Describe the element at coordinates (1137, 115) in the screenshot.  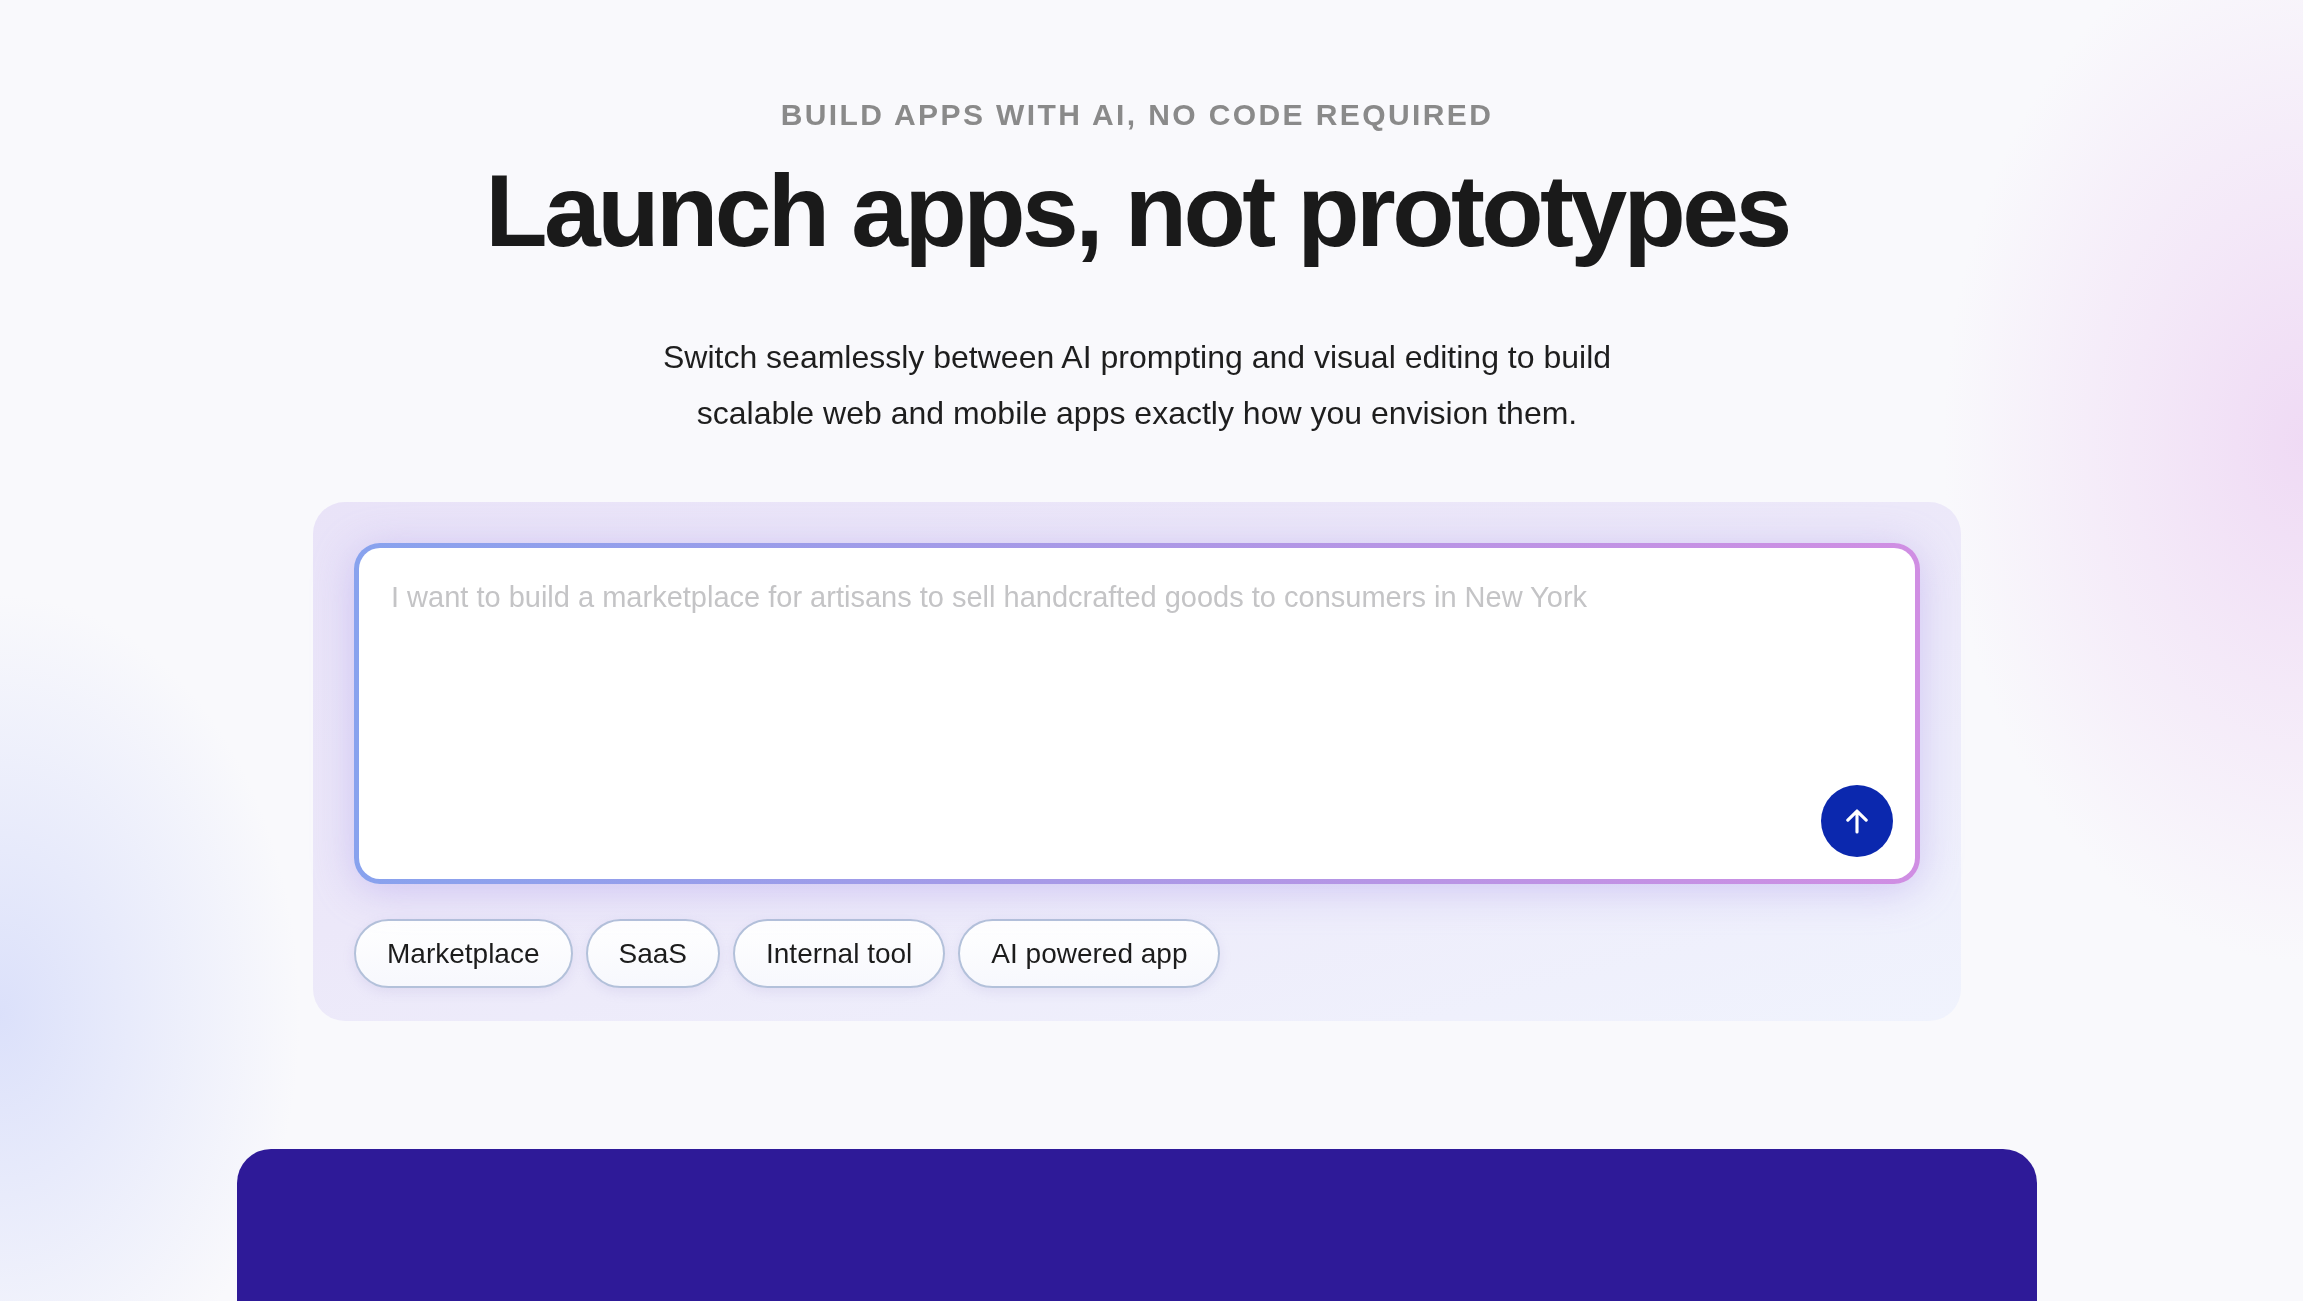
I see `eyebrow-label: BUILD APPS WITH AI, NO CODE REQUIRED` at that location.